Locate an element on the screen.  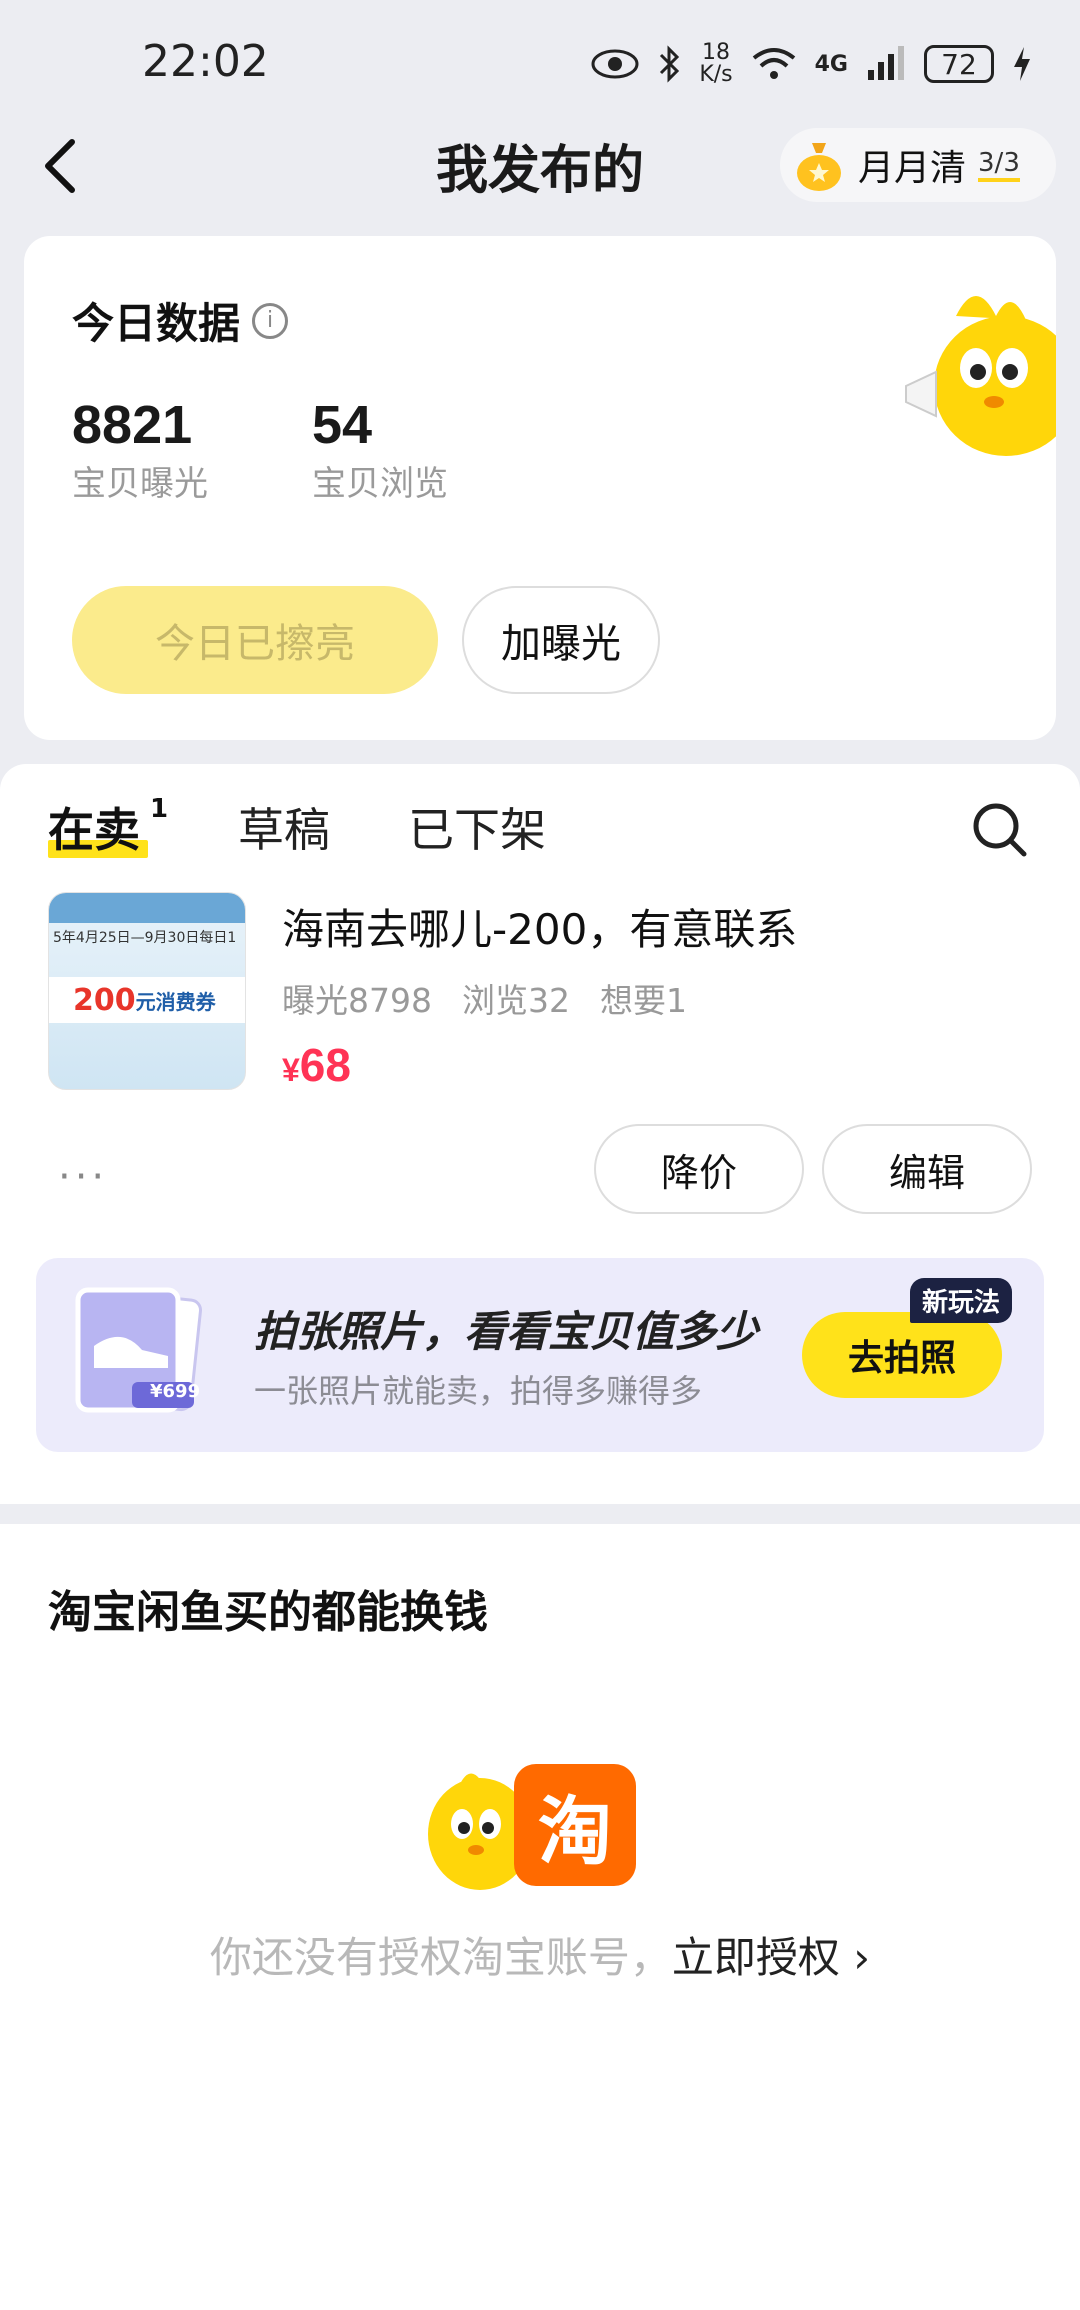
monthly-clear-button: 月月清 3/3 is located at coordinates (918, 165).